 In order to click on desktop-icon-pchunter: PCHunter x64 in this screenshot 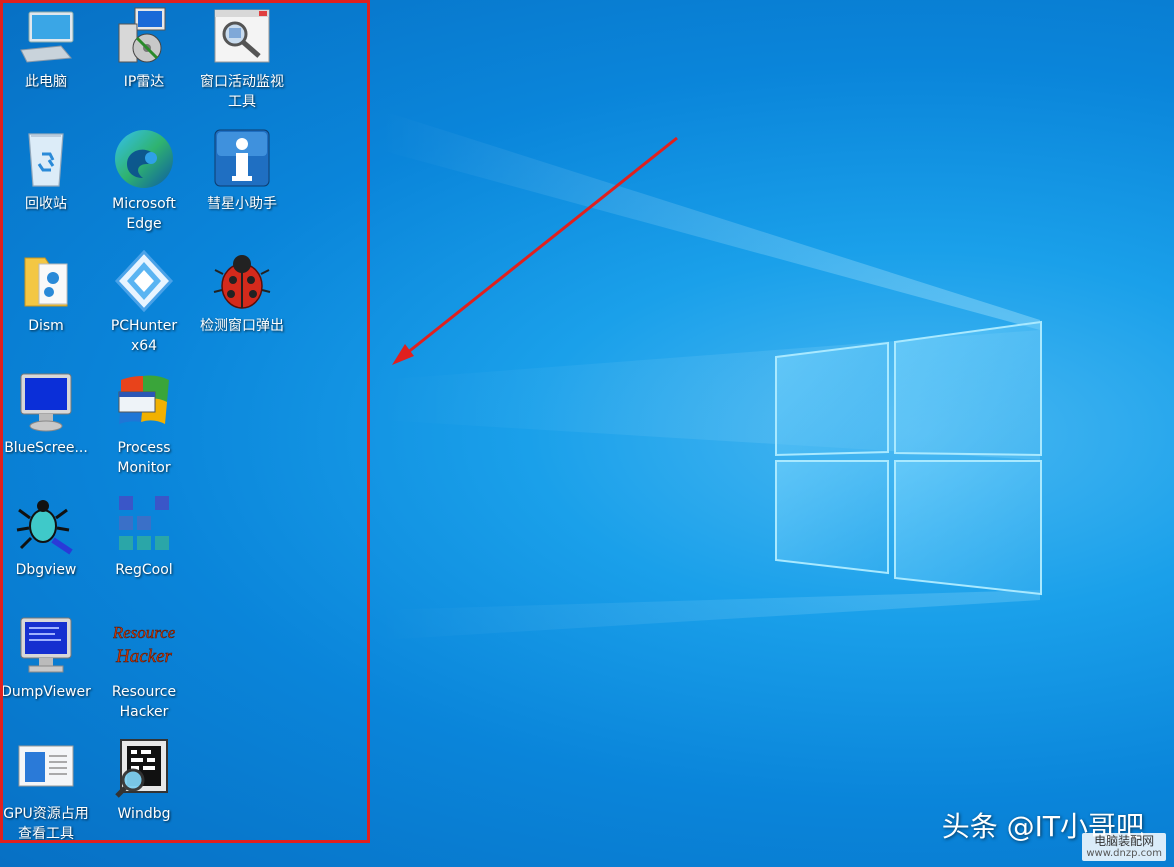, I will do `click(144, 302)`.